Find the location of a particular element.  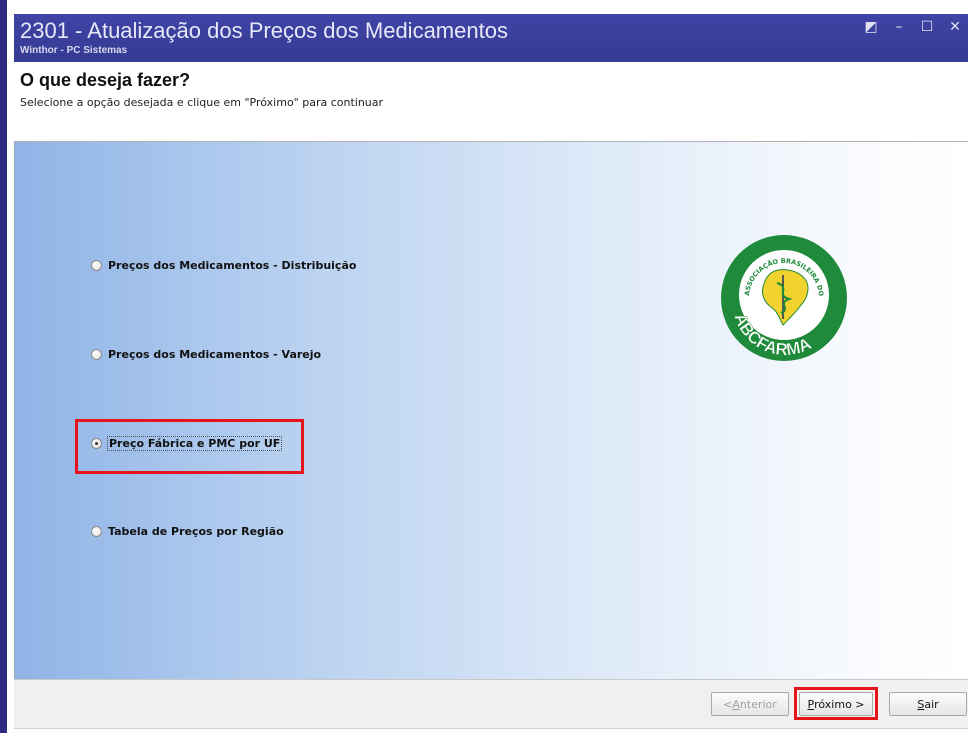

maximize-icon: ☐ is located at coordinates (927, 27).